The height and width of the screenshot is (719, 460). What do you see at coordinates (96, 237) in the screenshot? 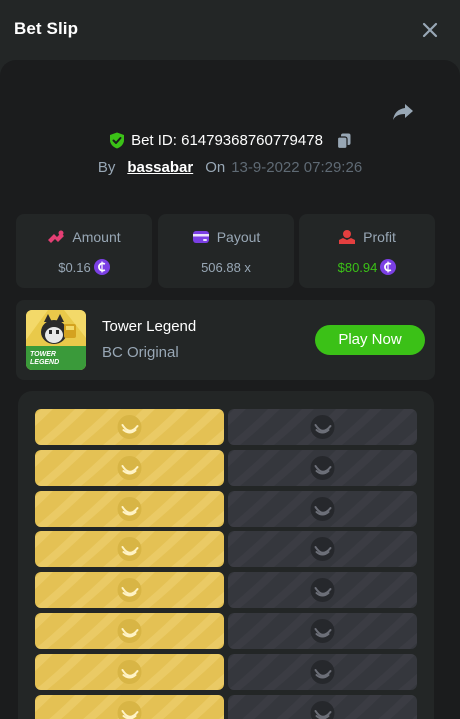
I see `amount-label: Amount` at bounding box center [96, 237].